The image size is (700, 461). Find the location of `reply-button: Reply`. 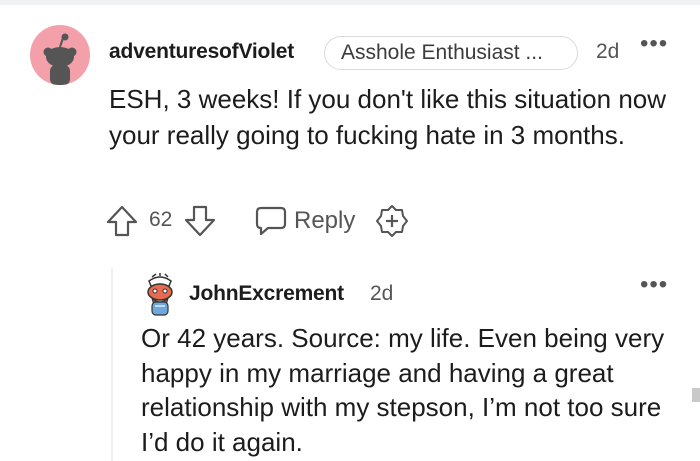

reply-button: Reply is located at coordinates (306, 221).